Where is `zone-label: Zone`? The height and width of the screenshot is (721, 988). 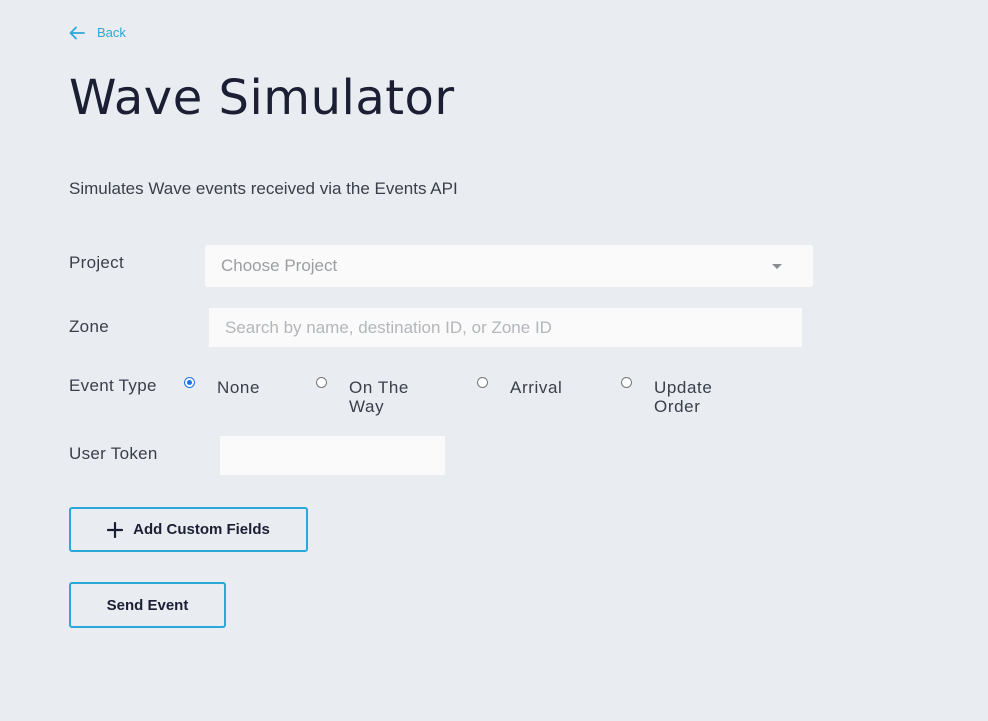
zone-label: Zone is located at coordinates (89, 326).